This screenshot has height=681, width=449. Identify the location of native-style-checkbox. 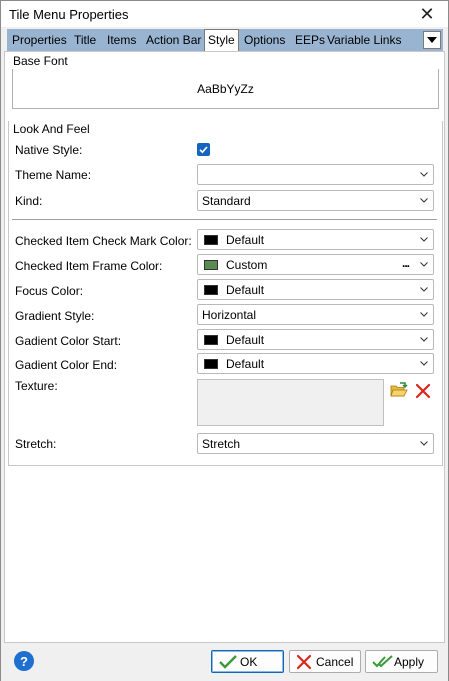
(203, 149).